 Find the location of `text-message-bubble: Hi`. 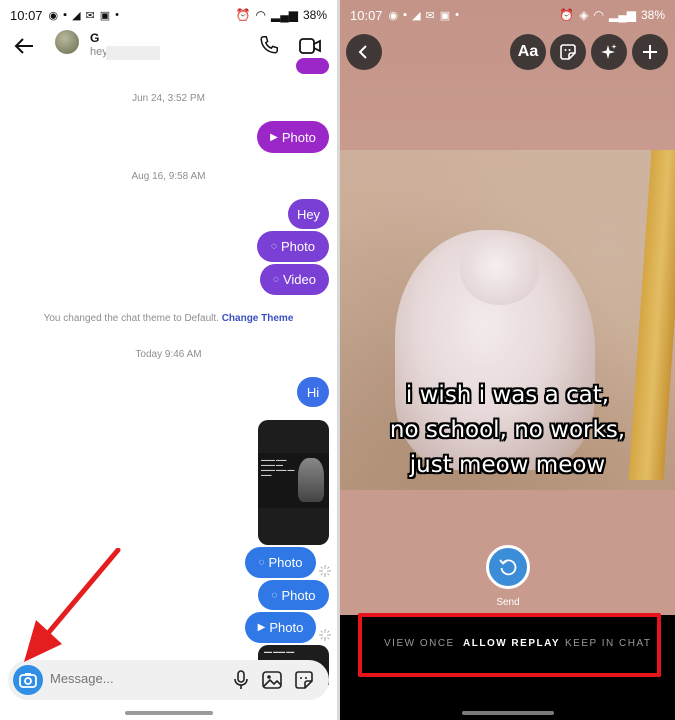

text-message-bubble: Hi is located at coordinates (313, 392).